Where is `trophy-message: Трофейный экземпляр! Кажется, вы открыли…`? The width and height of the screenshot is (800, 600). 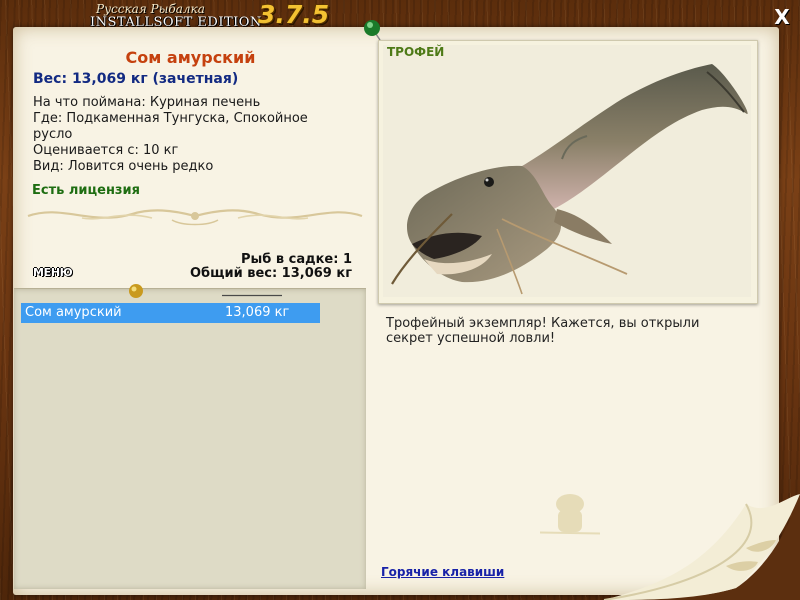
trophy-message: Трофейный экземпляр! Кажется, вы открыли… is located at coordinates (543, 331).